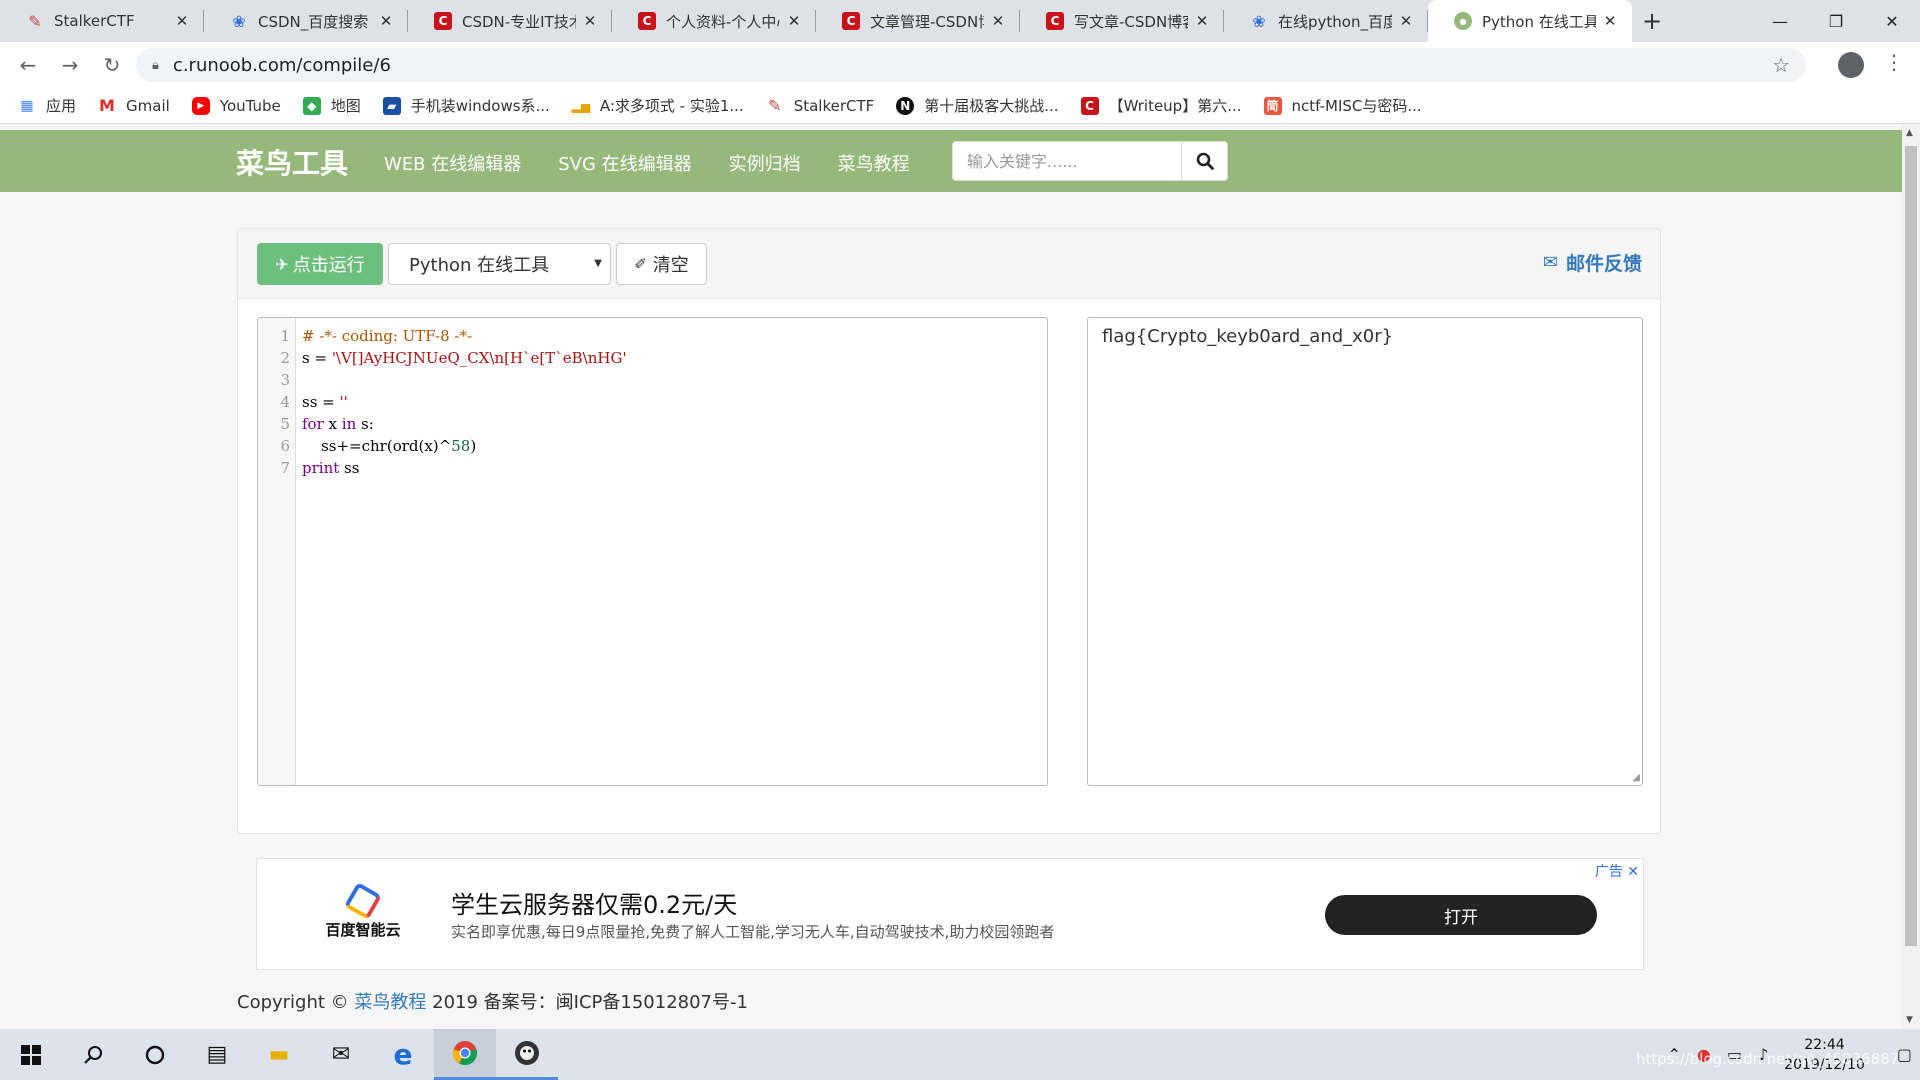  Describe the element at coordinates (155, 65) in the screenshot. I see `lock-icon: 🔒︎` at that location.